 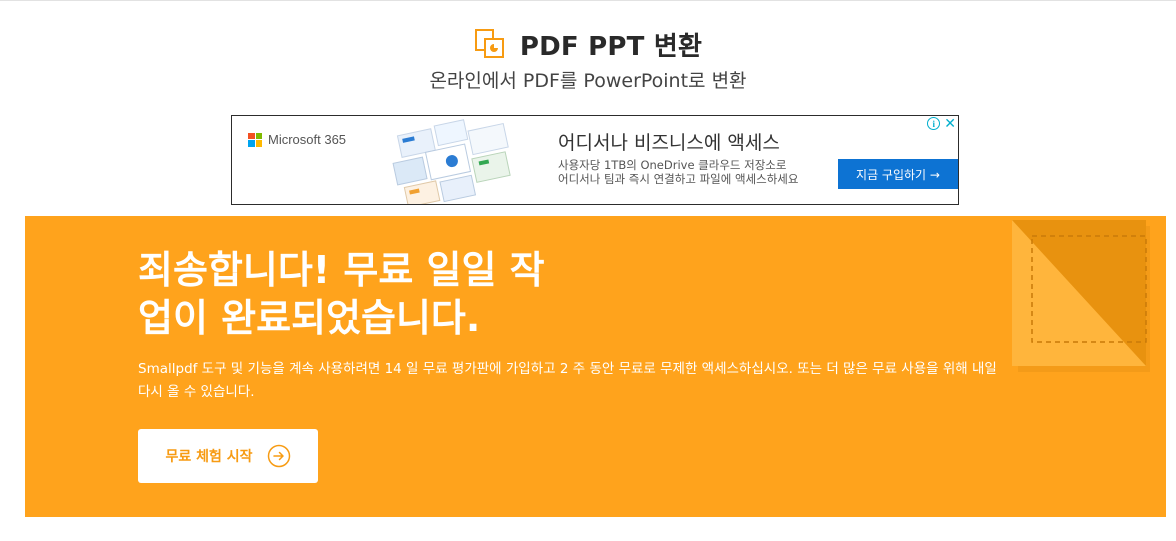 I want to click on ad-controls: i ✕, so click(x=941, y=123).